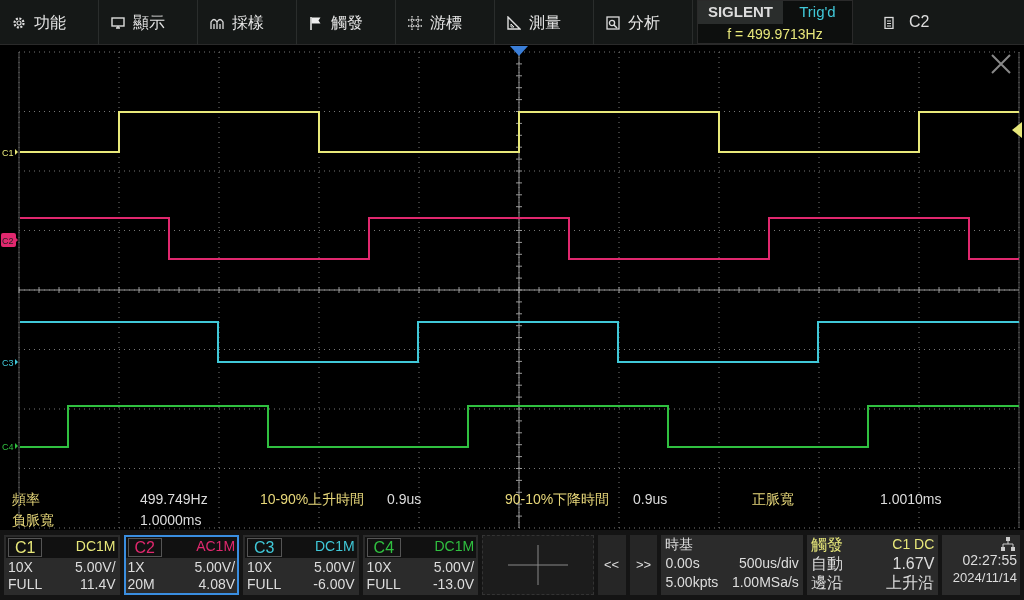 The height and width of the screenshot is (600, 1024). What do you see at coordinates (49, 22) in the screenshot?
I see `menu-button: 功能` at bounding box center [49, 22].